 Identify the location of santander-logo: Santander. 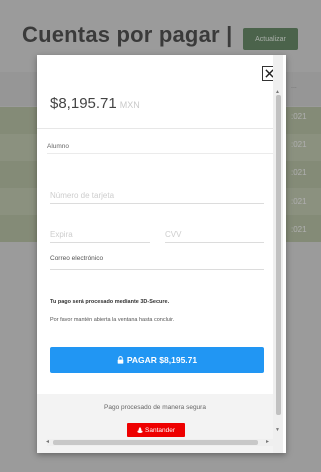
(156, 430).